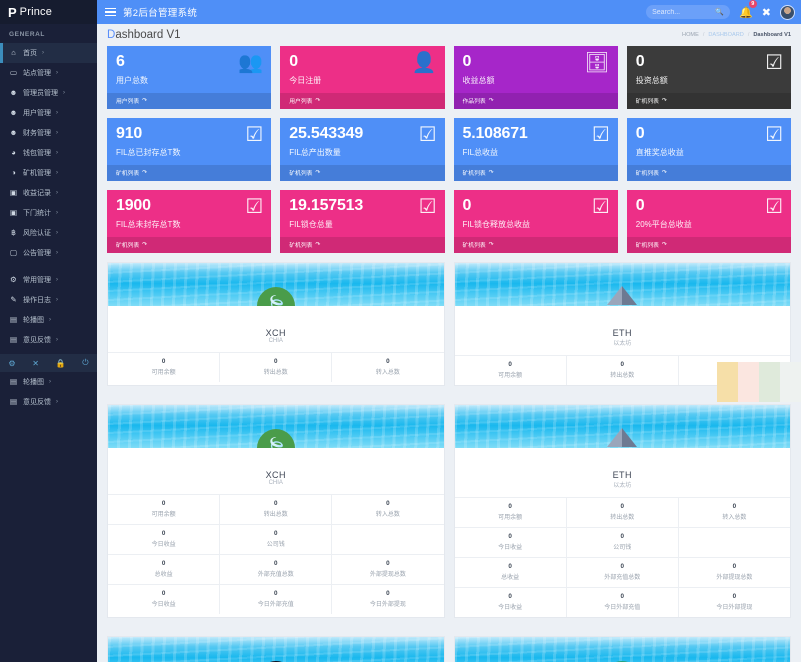 This screenshot has width=801, height=662. What do you see at coordinates (535, 149) in the screenshot?
I see `stat-card: 5.108671 FIL总收益 ☑ 矿机列表 ↷` at bounding box center [535, 149].